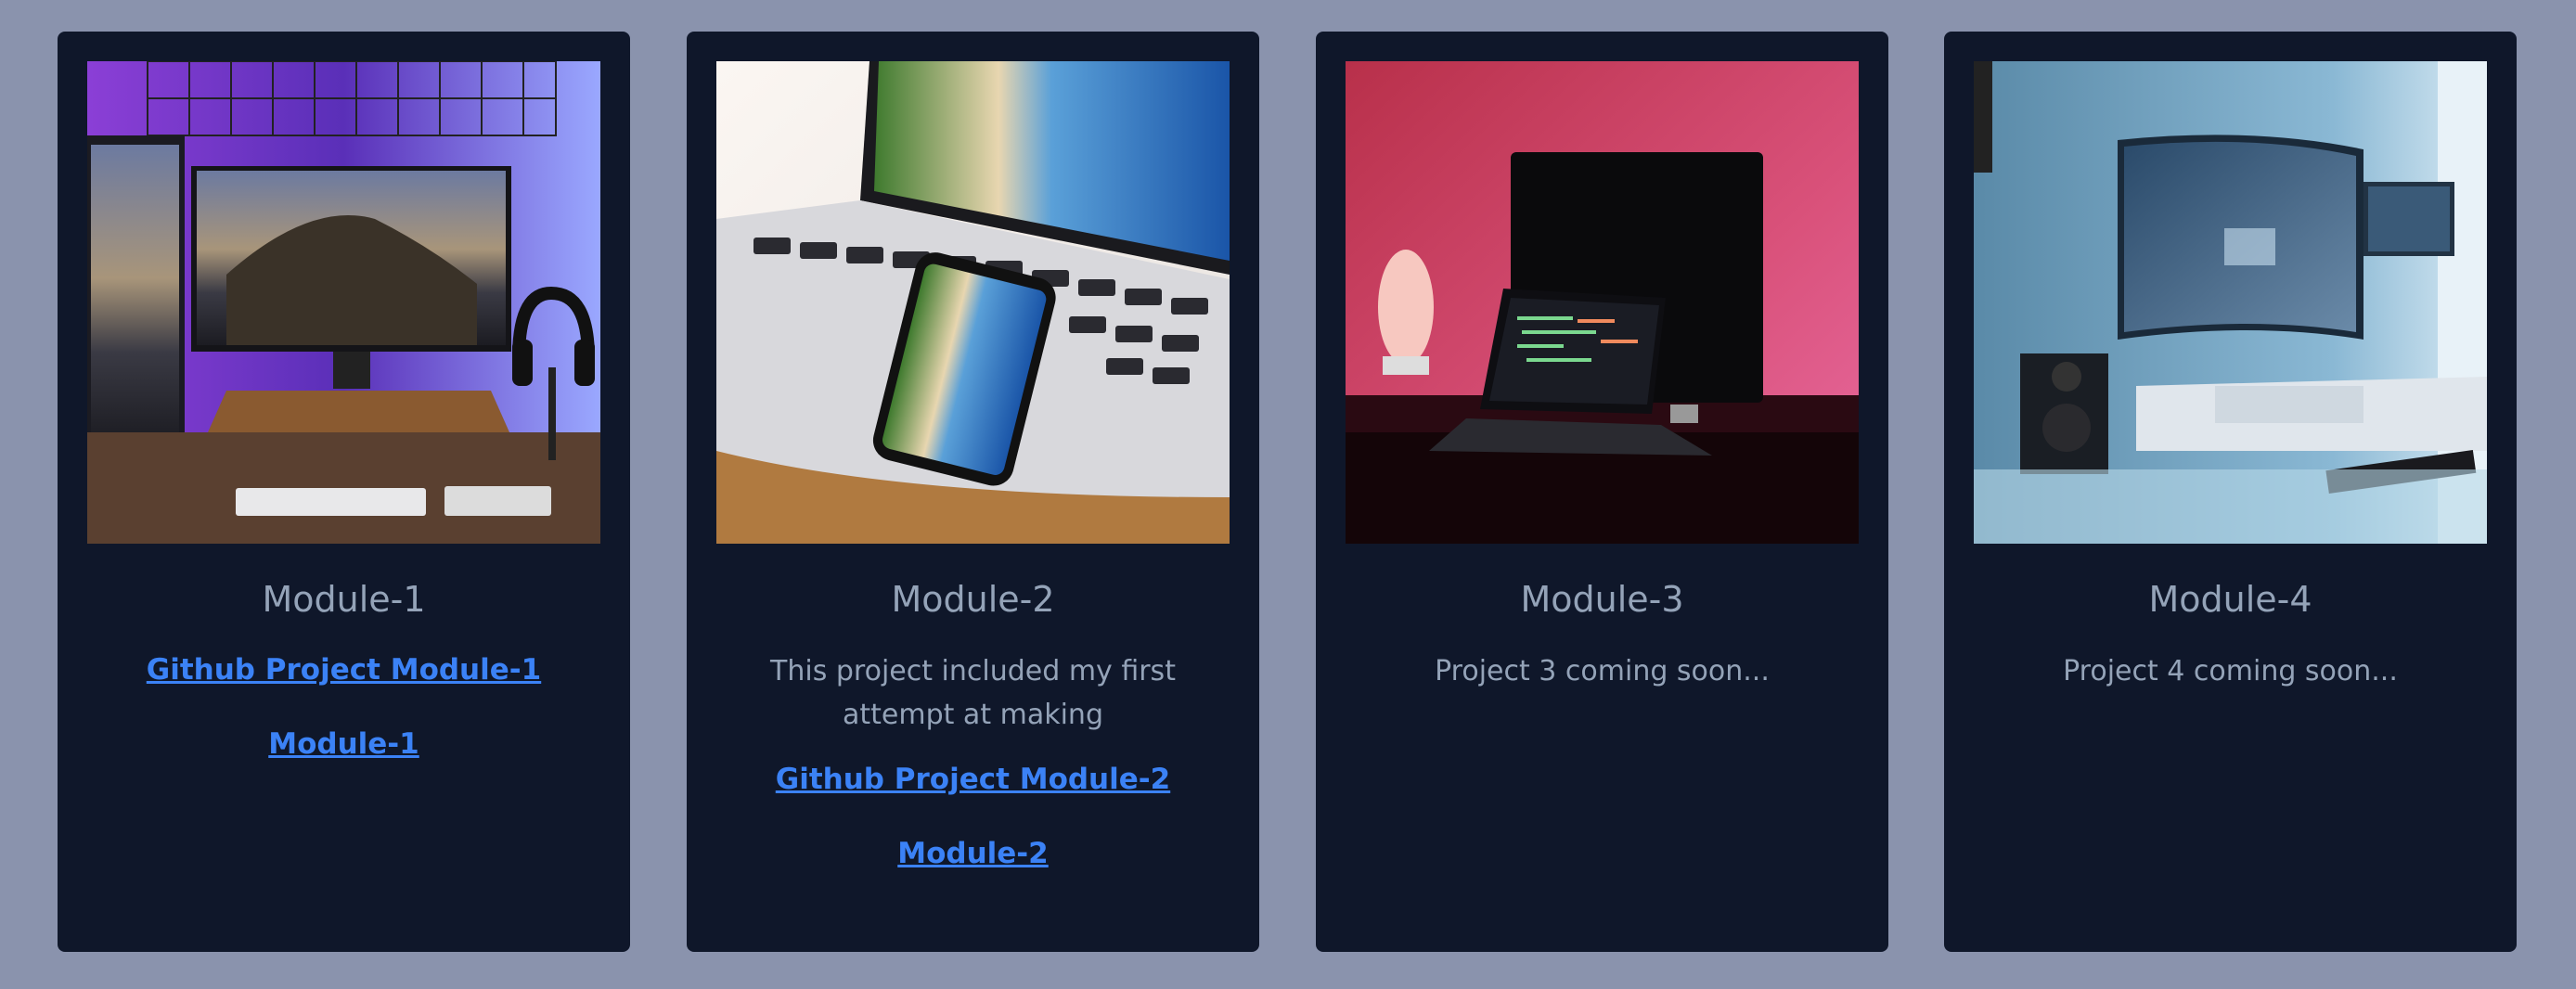 The height and width of the screenshot is (989, 2576). What do you see at coordinates (344, 744) in the screenshot?
I see `module-link: Module-1` at bounding box center [344, 744].